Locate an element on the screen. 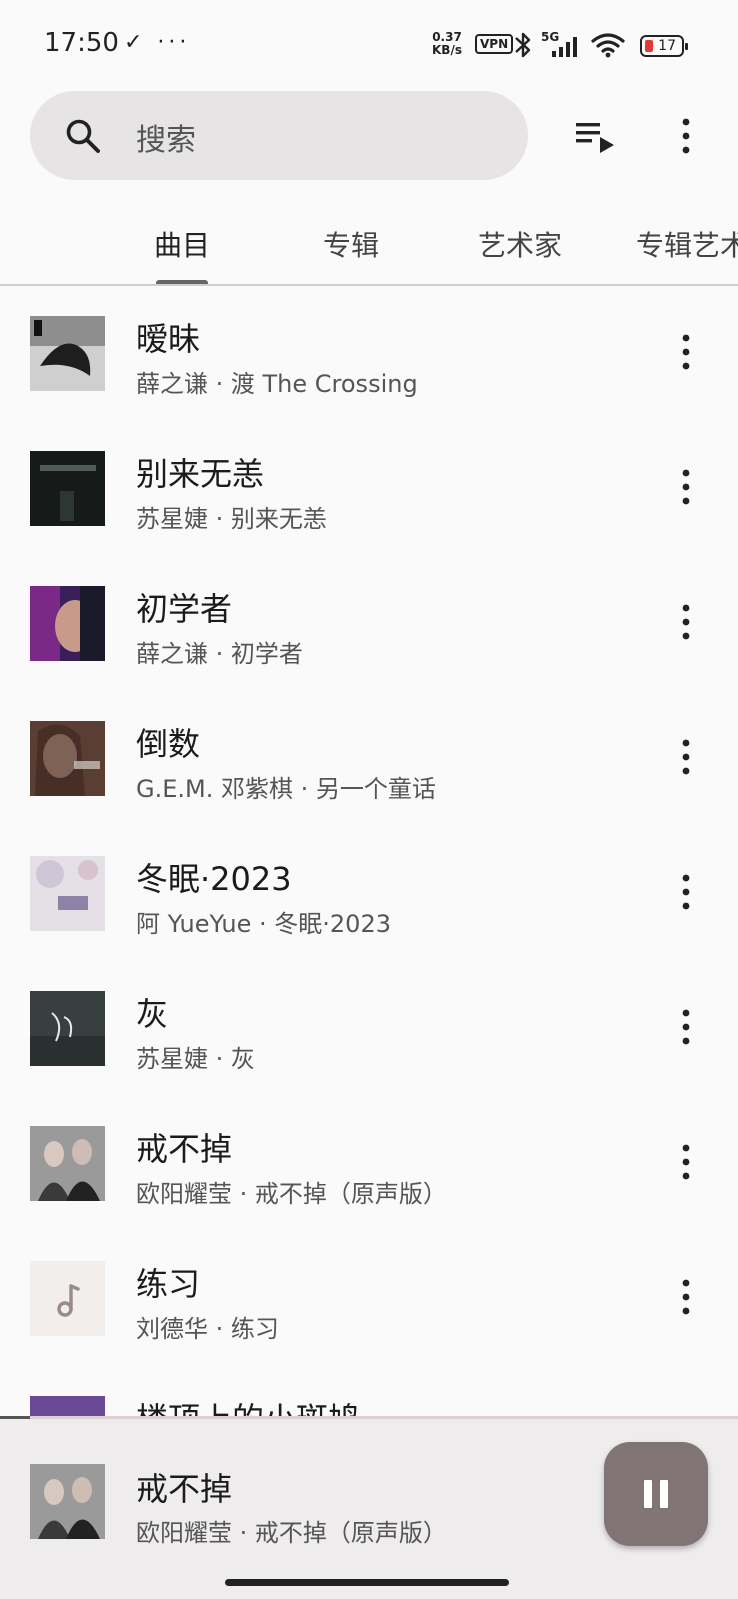  track-item: 冬眠·2023 阿 YueYue · 冬眠·2023 is located at coordinates (369, 893).